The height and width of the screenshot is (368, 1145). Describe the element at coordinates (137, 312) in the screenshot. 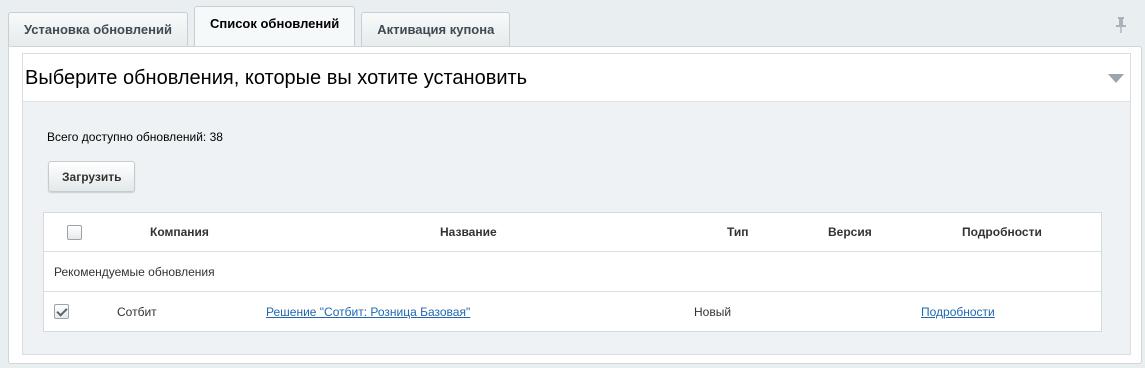

I see `row-company: Сотбит` at that location.